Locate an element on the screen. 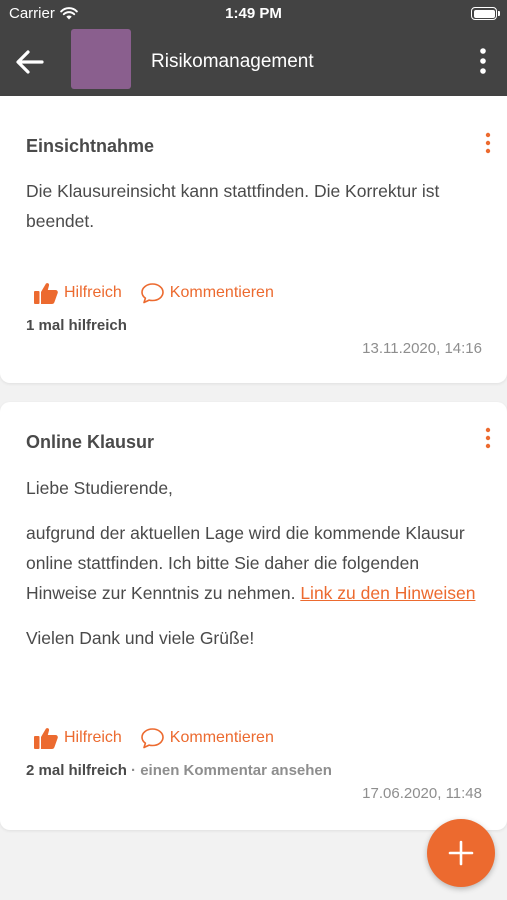 The image size is (507, 900). course-thumbnail is located at coordinates (101, 59).